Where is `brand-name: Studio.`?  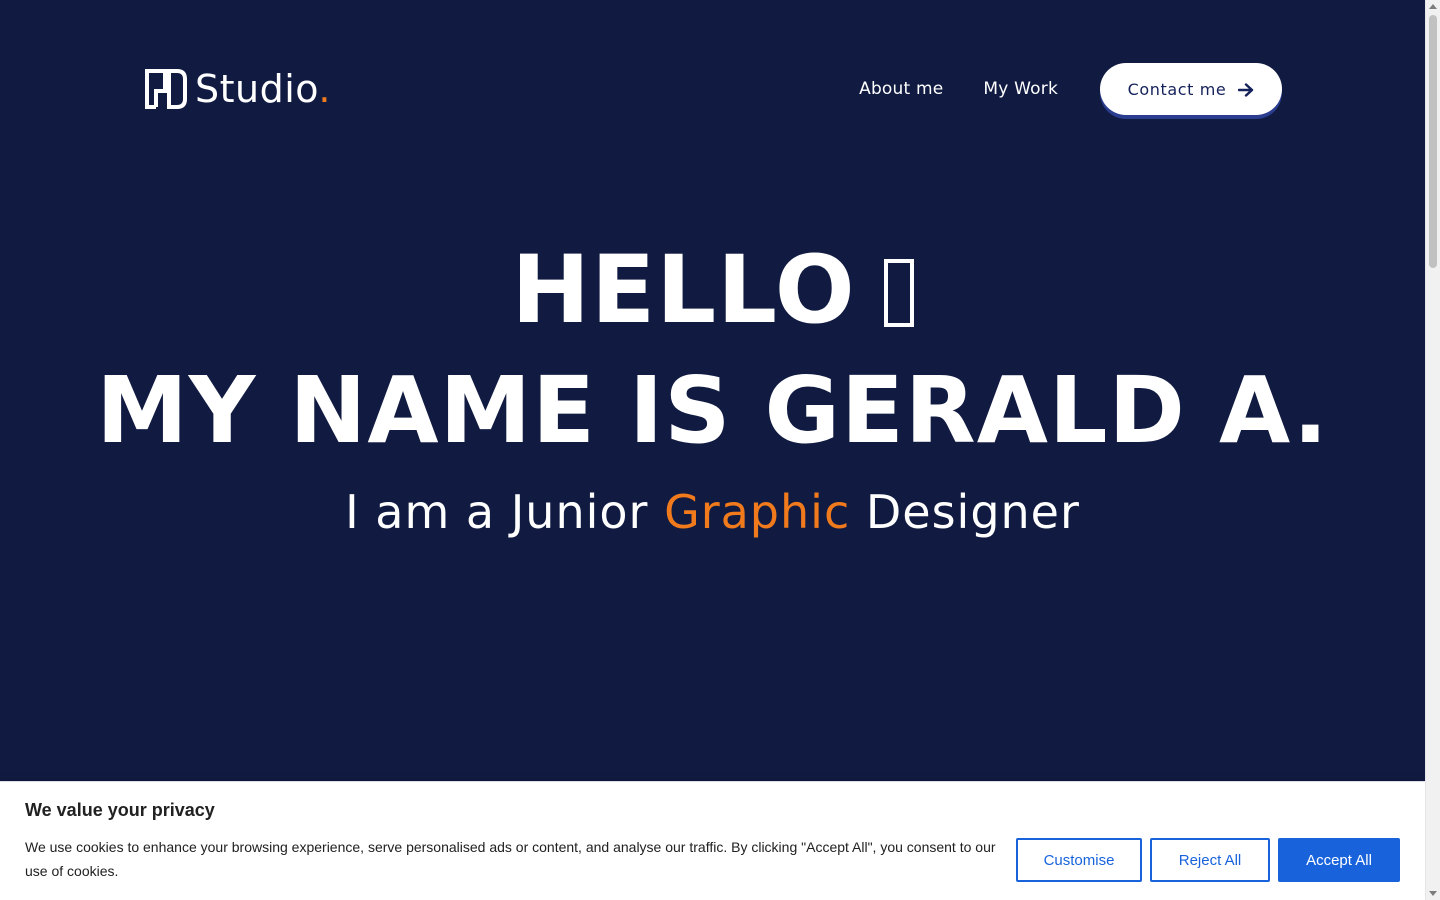
brand-name: Studio. is located at coordinates (263, 89).